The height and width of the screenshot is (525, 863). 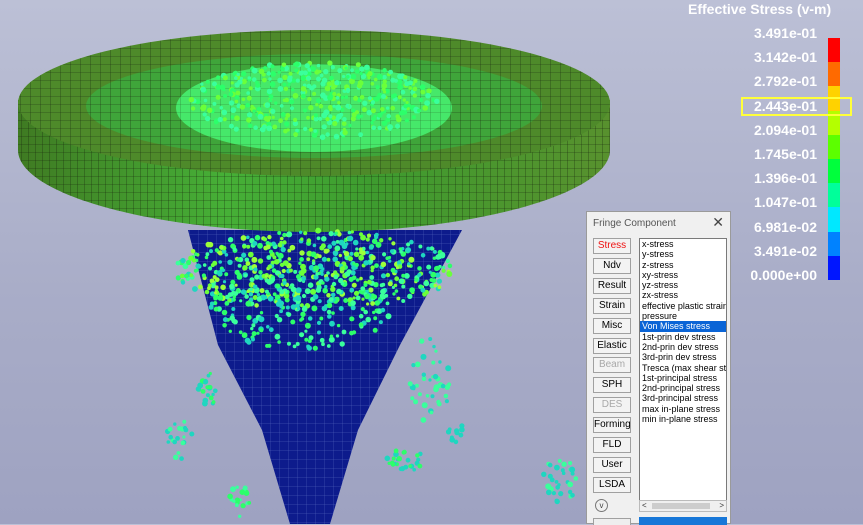 I want to click on legend-title: Effective Stress (v-m), so click(x=760, y=9).